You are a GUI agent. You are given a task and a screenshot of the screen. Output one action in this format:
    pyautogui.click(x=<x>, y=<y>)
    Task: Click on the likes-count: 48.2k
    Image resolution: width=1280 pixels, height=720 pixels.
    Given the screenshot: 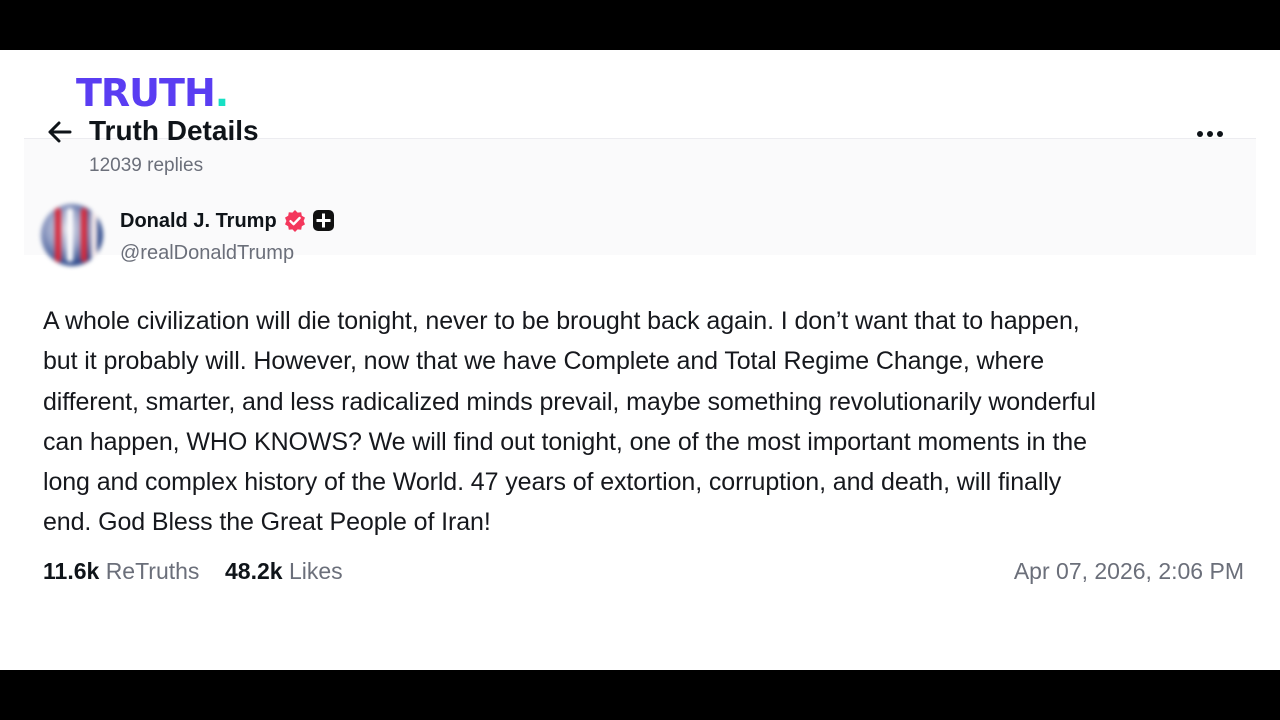 What is the action you would take?
    pyautogui.click(x=253, y=571)
    